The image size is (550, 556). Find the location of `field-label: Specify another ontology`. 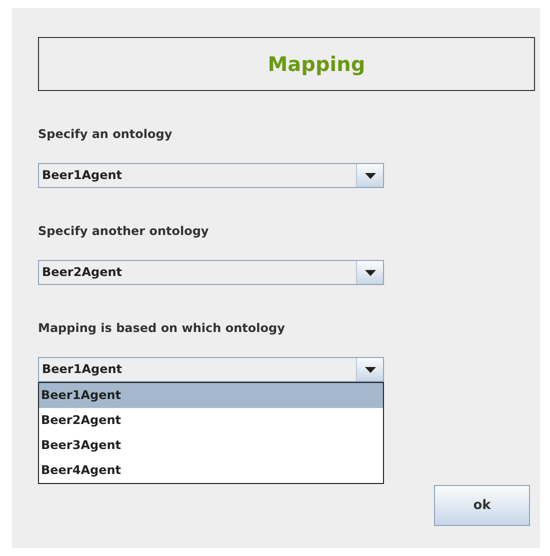

field-label: Specify another ontology is located at coordinates (124, 231).